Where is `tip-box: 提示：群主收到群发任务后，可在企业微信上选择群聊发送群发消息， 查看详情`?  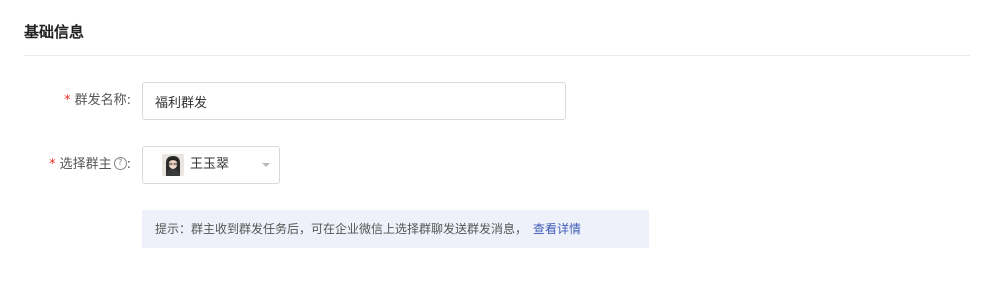 tip-box: 提示：群主收到群发任务后，可在企业微信上选择群聊发送群发消息， 查看详情 is located at coordinates (395, 229).